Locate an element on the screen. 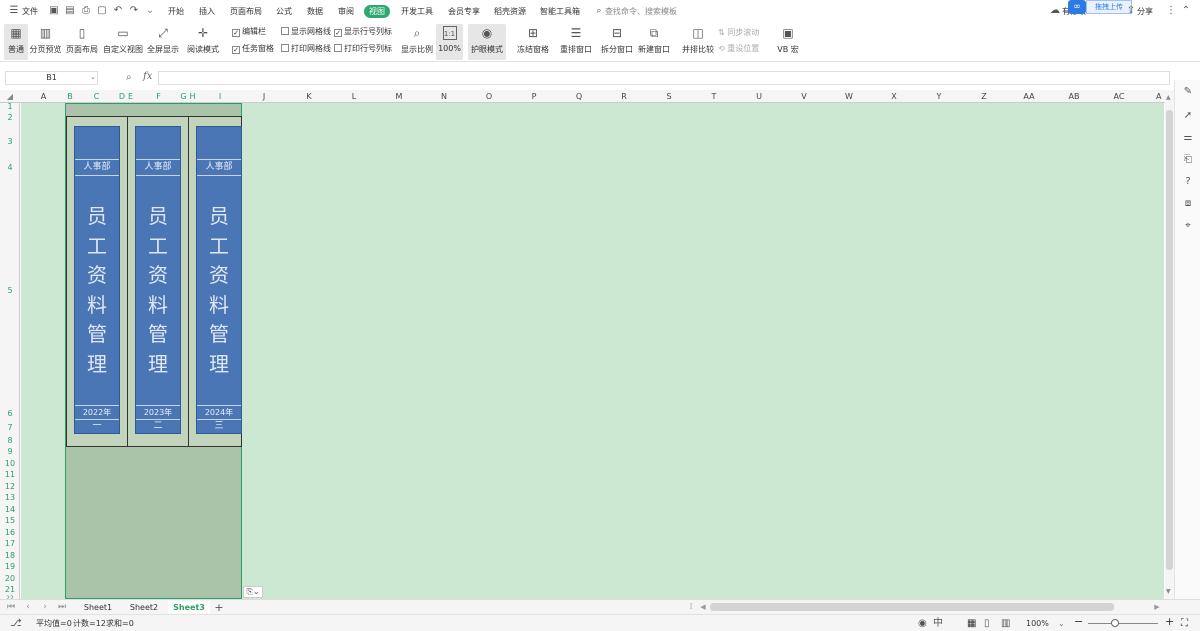  tab-member: 会员专享 is located at coordinates (464, 12).